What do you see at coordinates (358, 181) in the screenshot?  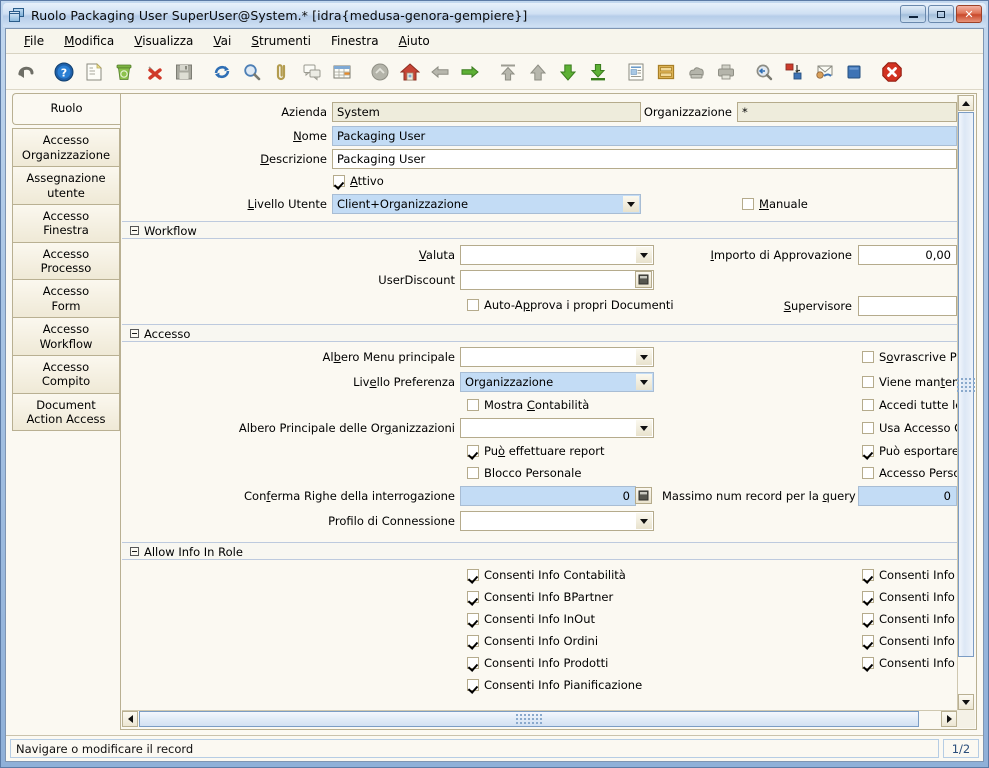 I see `checkbox-attivo: Attivo` at bounding box center [358, 181].